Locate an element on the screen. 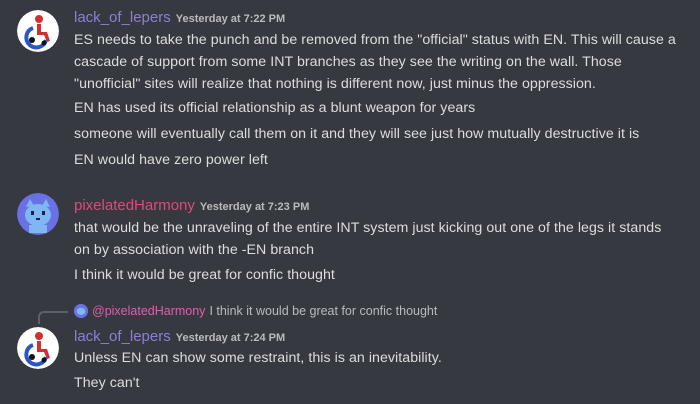  message-header: pixelatedHarmony Yesterday at 7:23 PM is located at coordinates (191, 206).